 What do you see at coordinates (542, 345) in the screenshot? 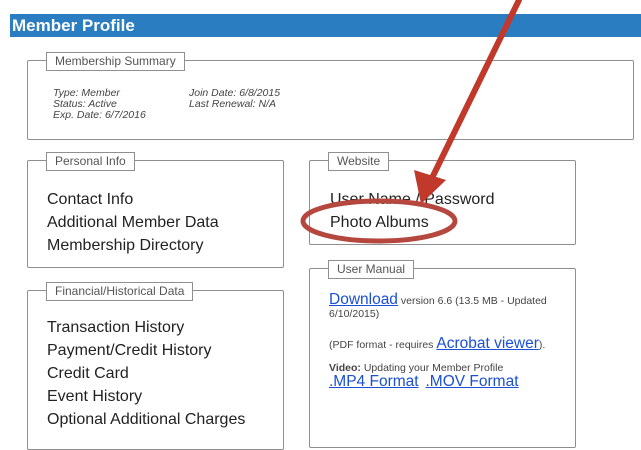
I see `pdf-suffix: ).` at bounding box center [542, 345].